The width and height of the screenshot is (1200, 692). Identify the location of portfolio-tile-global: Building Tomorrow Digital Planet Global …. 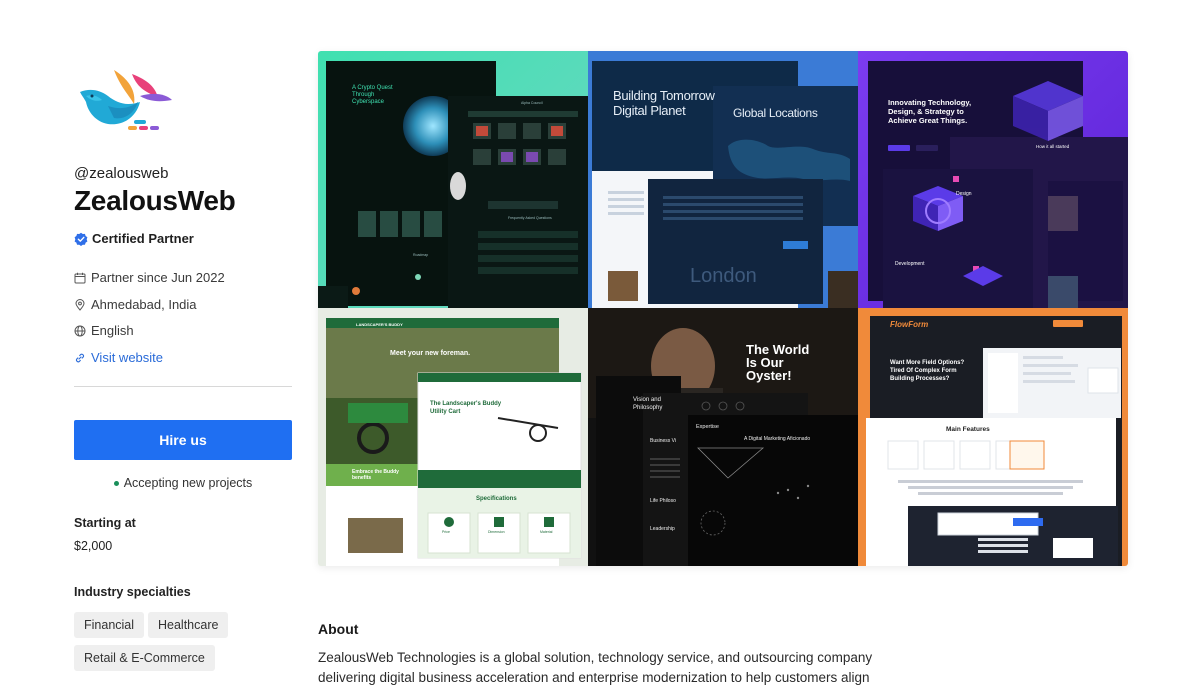
(723, 179).